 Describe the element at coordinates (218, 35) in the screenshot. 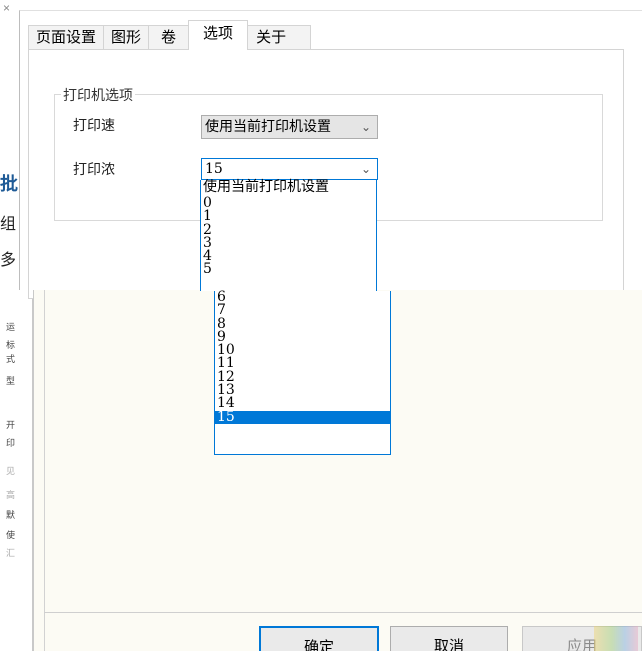

I see `tab-options: 选项` at that location.